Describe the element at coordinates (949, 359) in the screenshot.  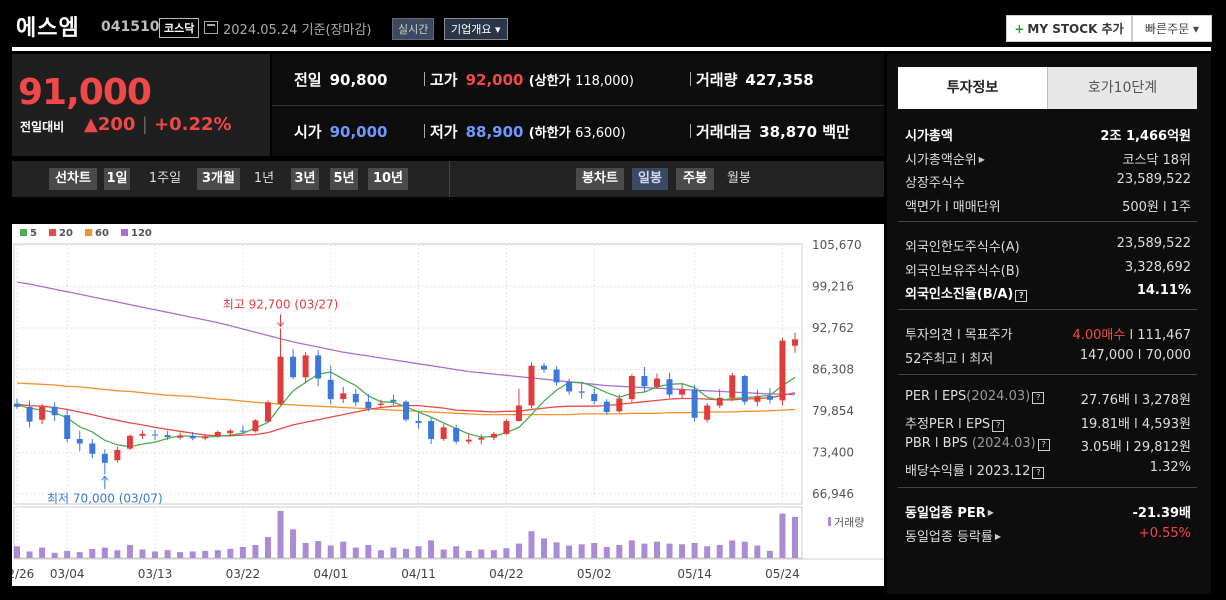
I see `invest-row-label: 52주최고 l 최저` at that location.